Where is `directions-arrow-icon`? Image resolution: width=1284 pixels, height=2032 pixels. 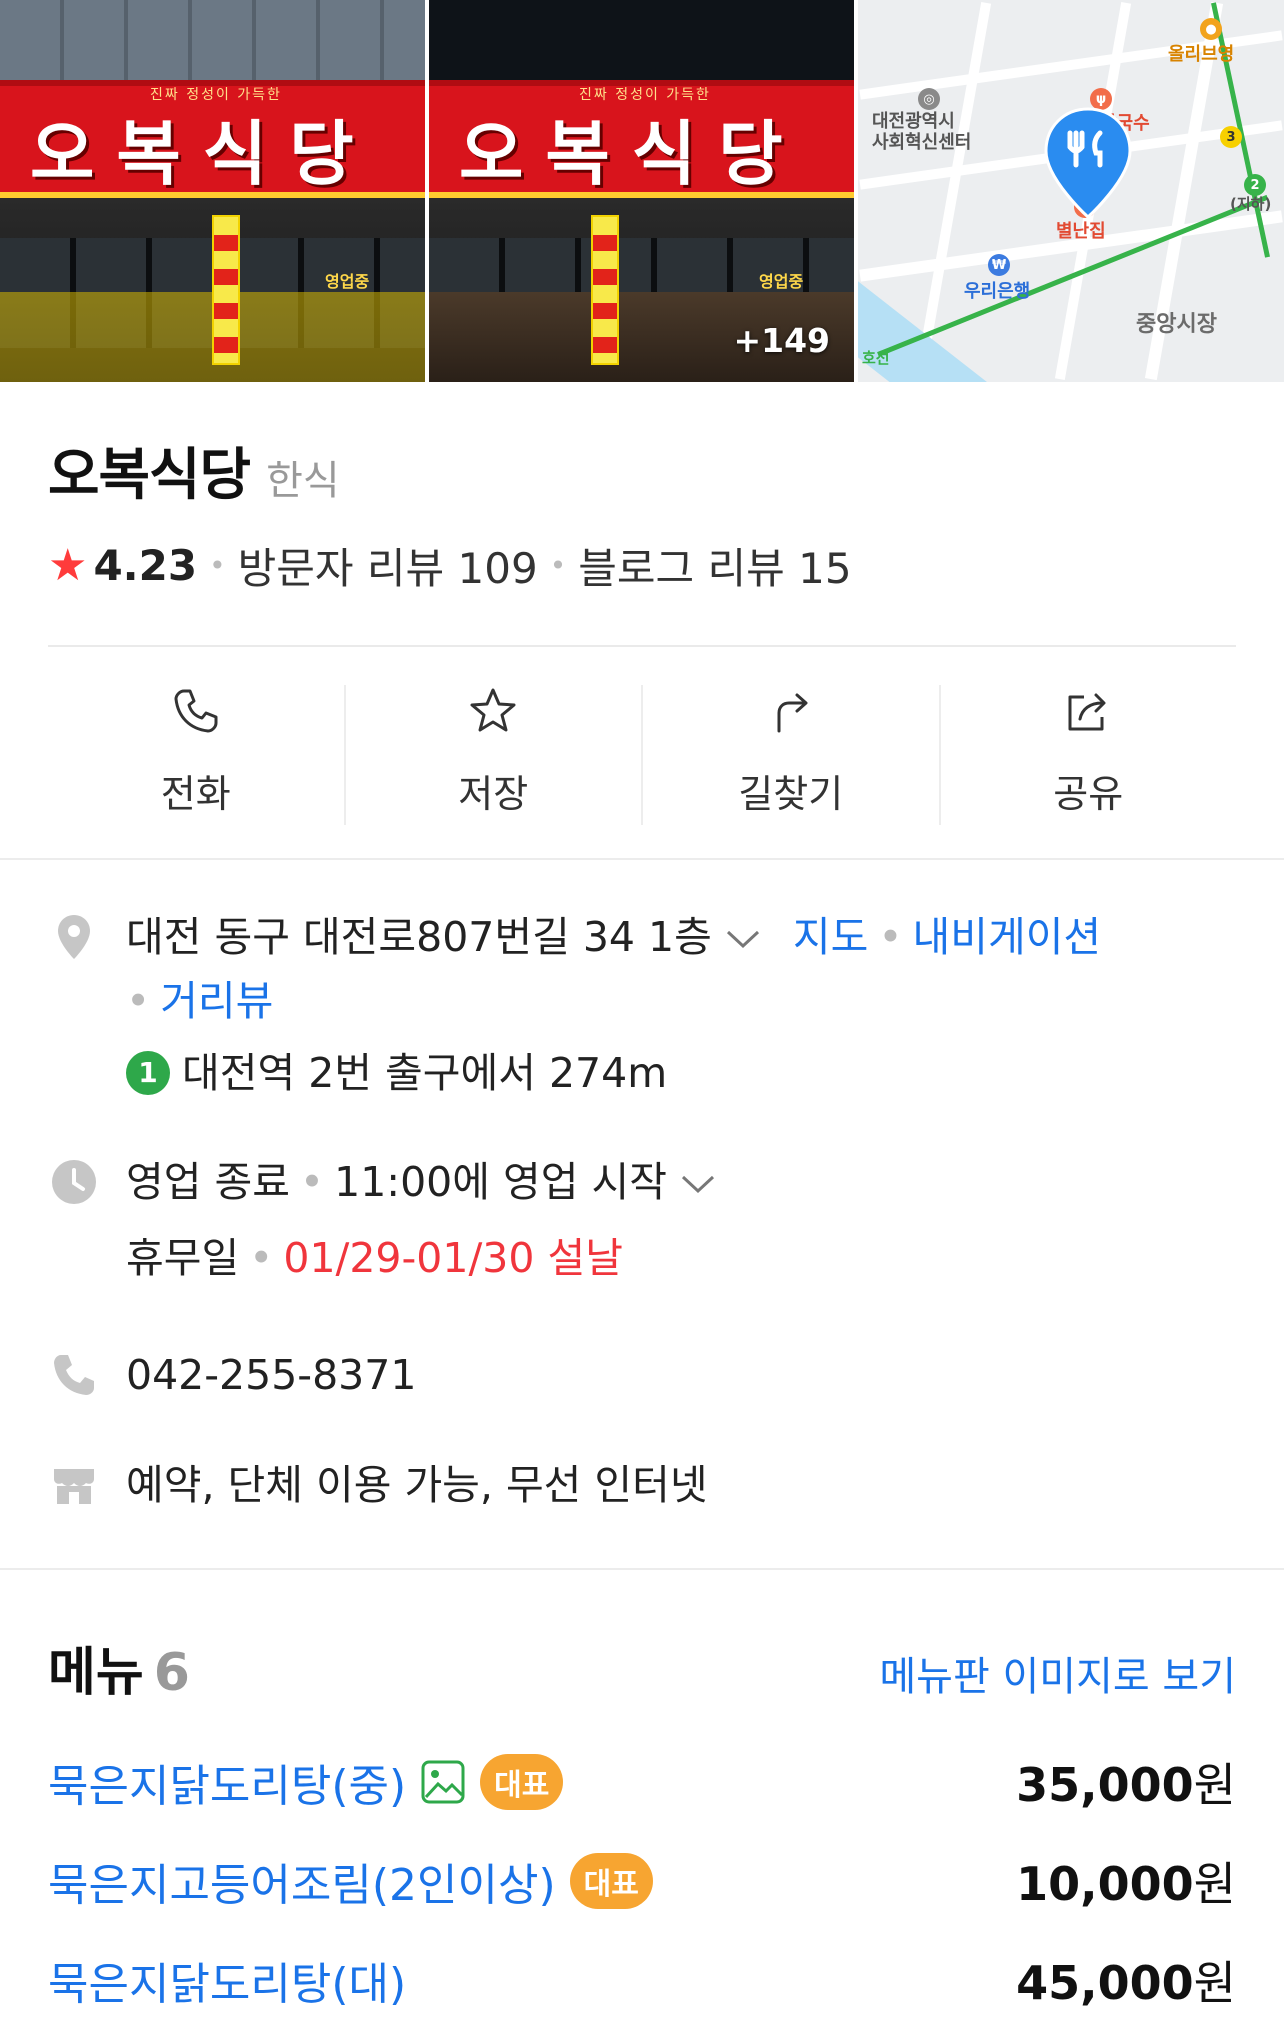 directions-arrow-icon is located at coordinates (792, 713).